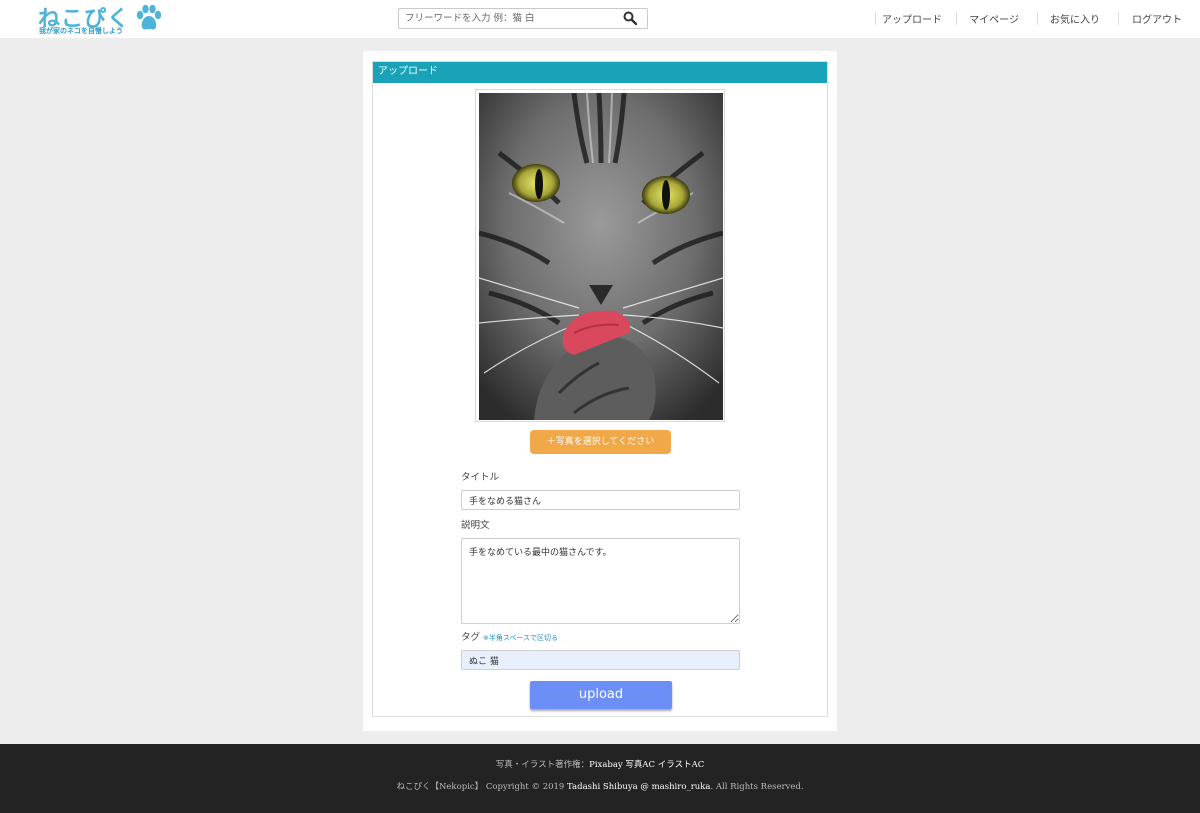 The height and width of the screenshot is (813, 1200). What do you see at coordinates (638, 787) in the screenshot?
I see `footer-author-link: Tadashi Shibuya @ mashiro_ruka` at bounding box center [638, 787].